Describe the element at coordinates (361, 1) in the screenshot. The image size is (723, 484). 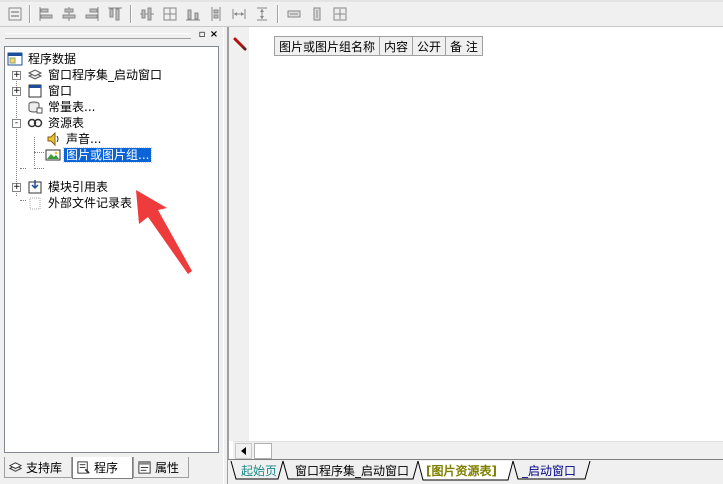
I see `toolbar-edge` at that location.